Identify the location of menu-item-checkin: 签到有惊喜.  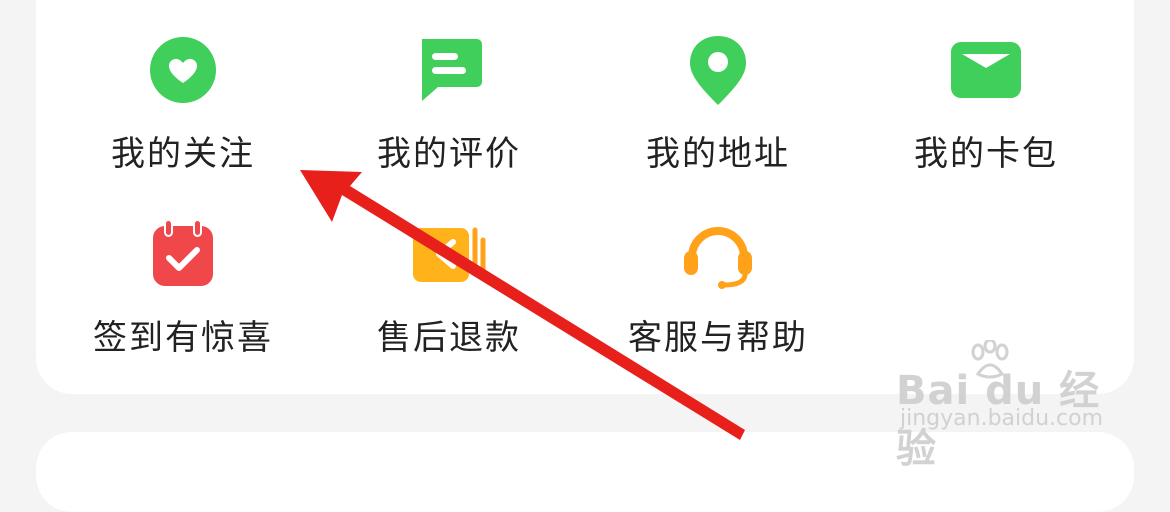
(183, 289).